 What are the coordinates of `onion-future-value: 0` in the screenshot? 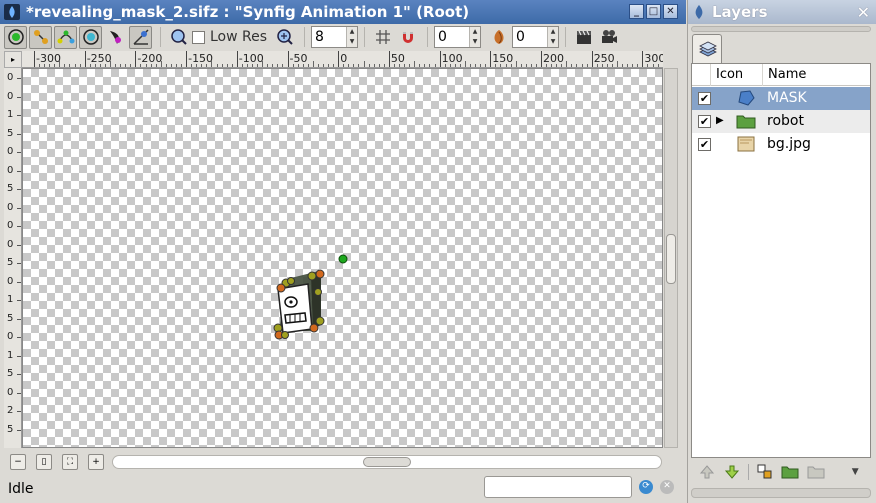 It's located at (530, 37).